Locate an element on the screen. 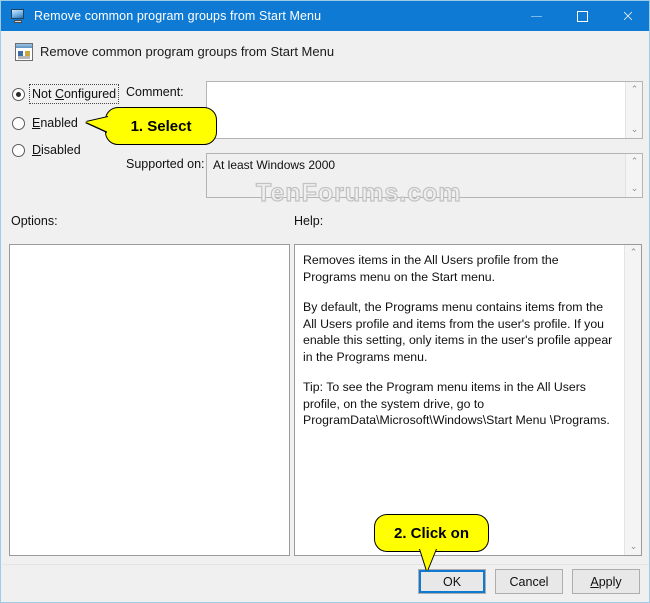 This screenshot has height=603, width=650. minimize-icon is located at coordinates (536, 16).